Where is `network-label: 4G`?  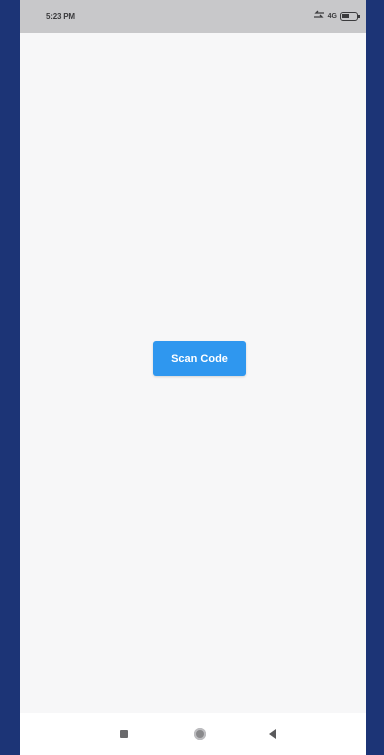
network-label: 4G is located at coordinates (332, 16).